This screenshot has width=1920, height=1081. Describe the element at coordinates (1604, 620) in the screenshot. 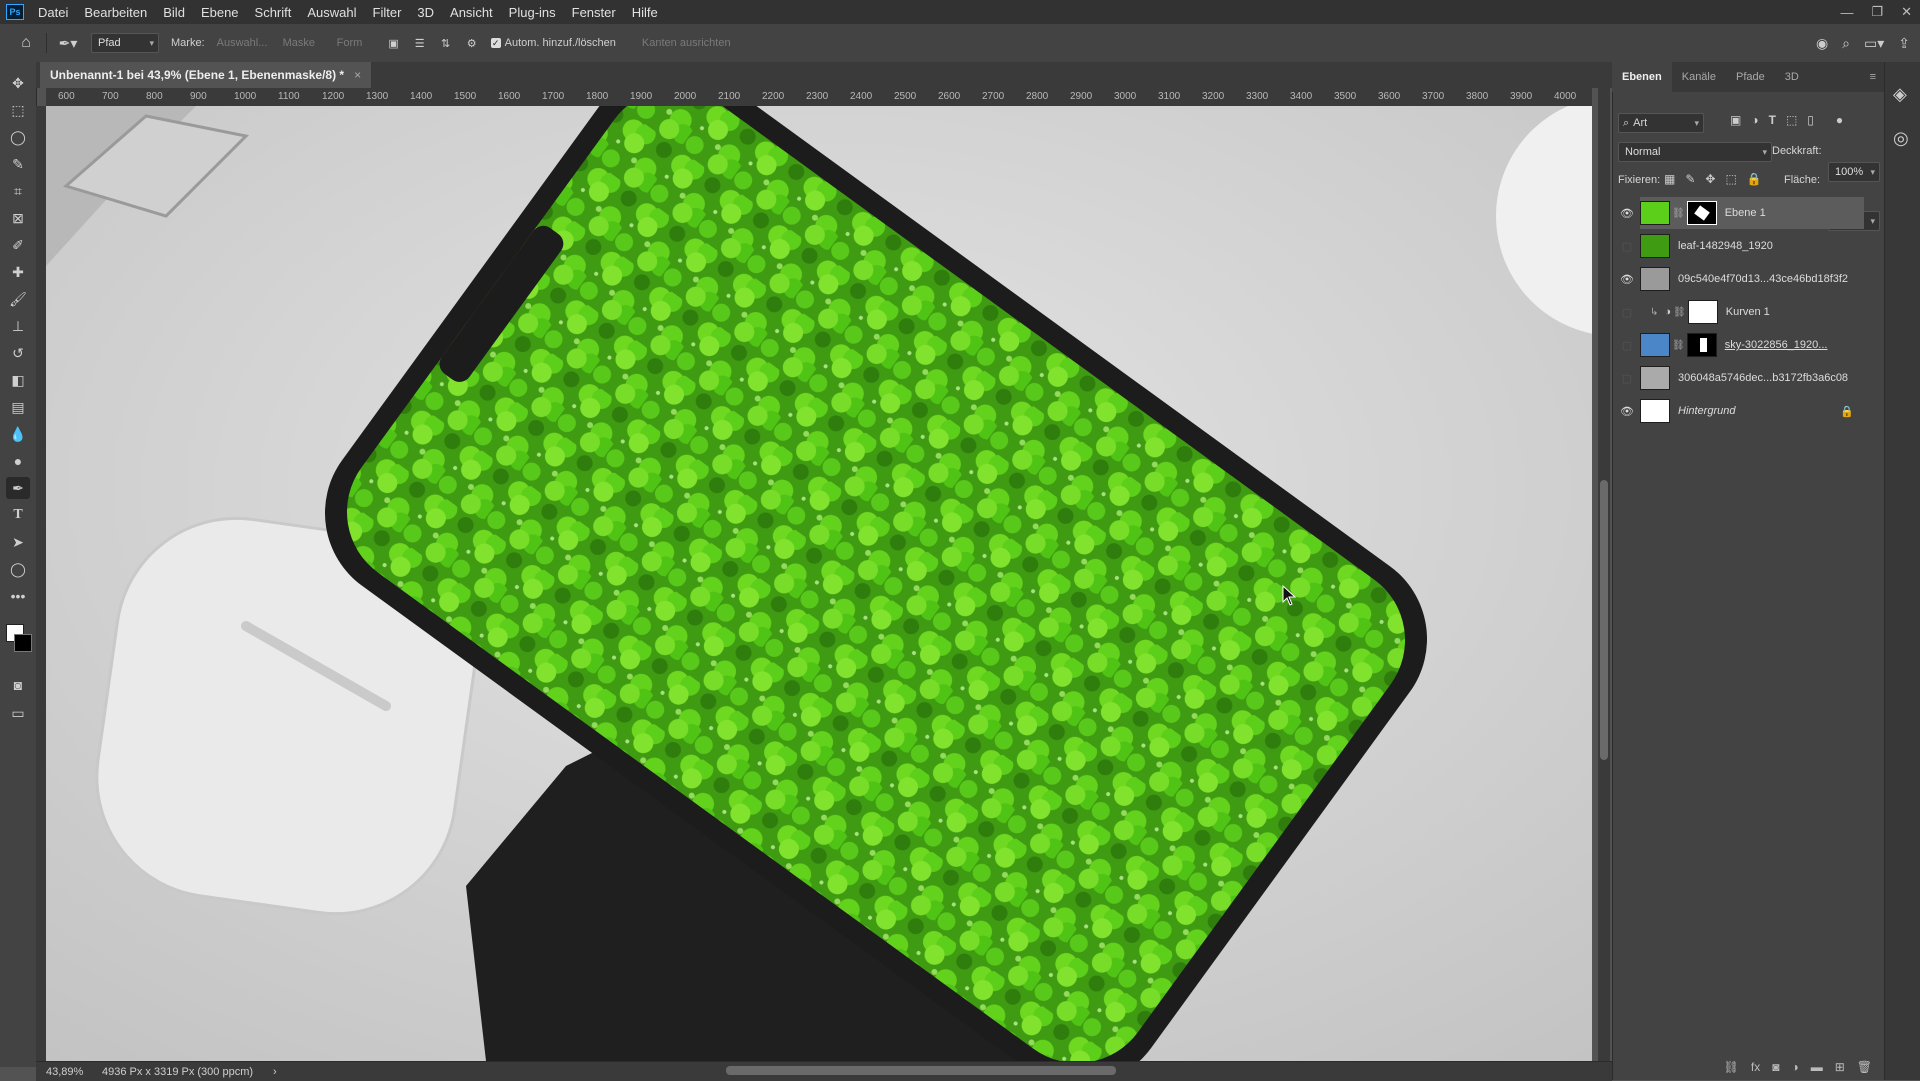

I see `vertical-scroll-thumb` at that location.